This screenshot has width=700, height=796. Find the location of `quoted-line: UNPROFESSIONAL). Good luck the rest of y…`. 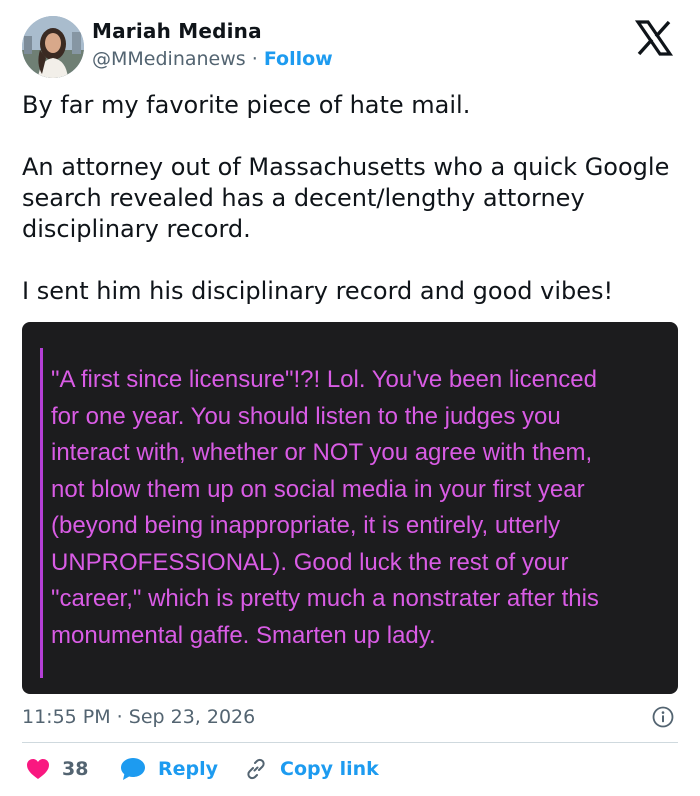

quoted-line: UNPROFESSIONAL). Good luck the rest of y… is located at coordinates (310, 562).